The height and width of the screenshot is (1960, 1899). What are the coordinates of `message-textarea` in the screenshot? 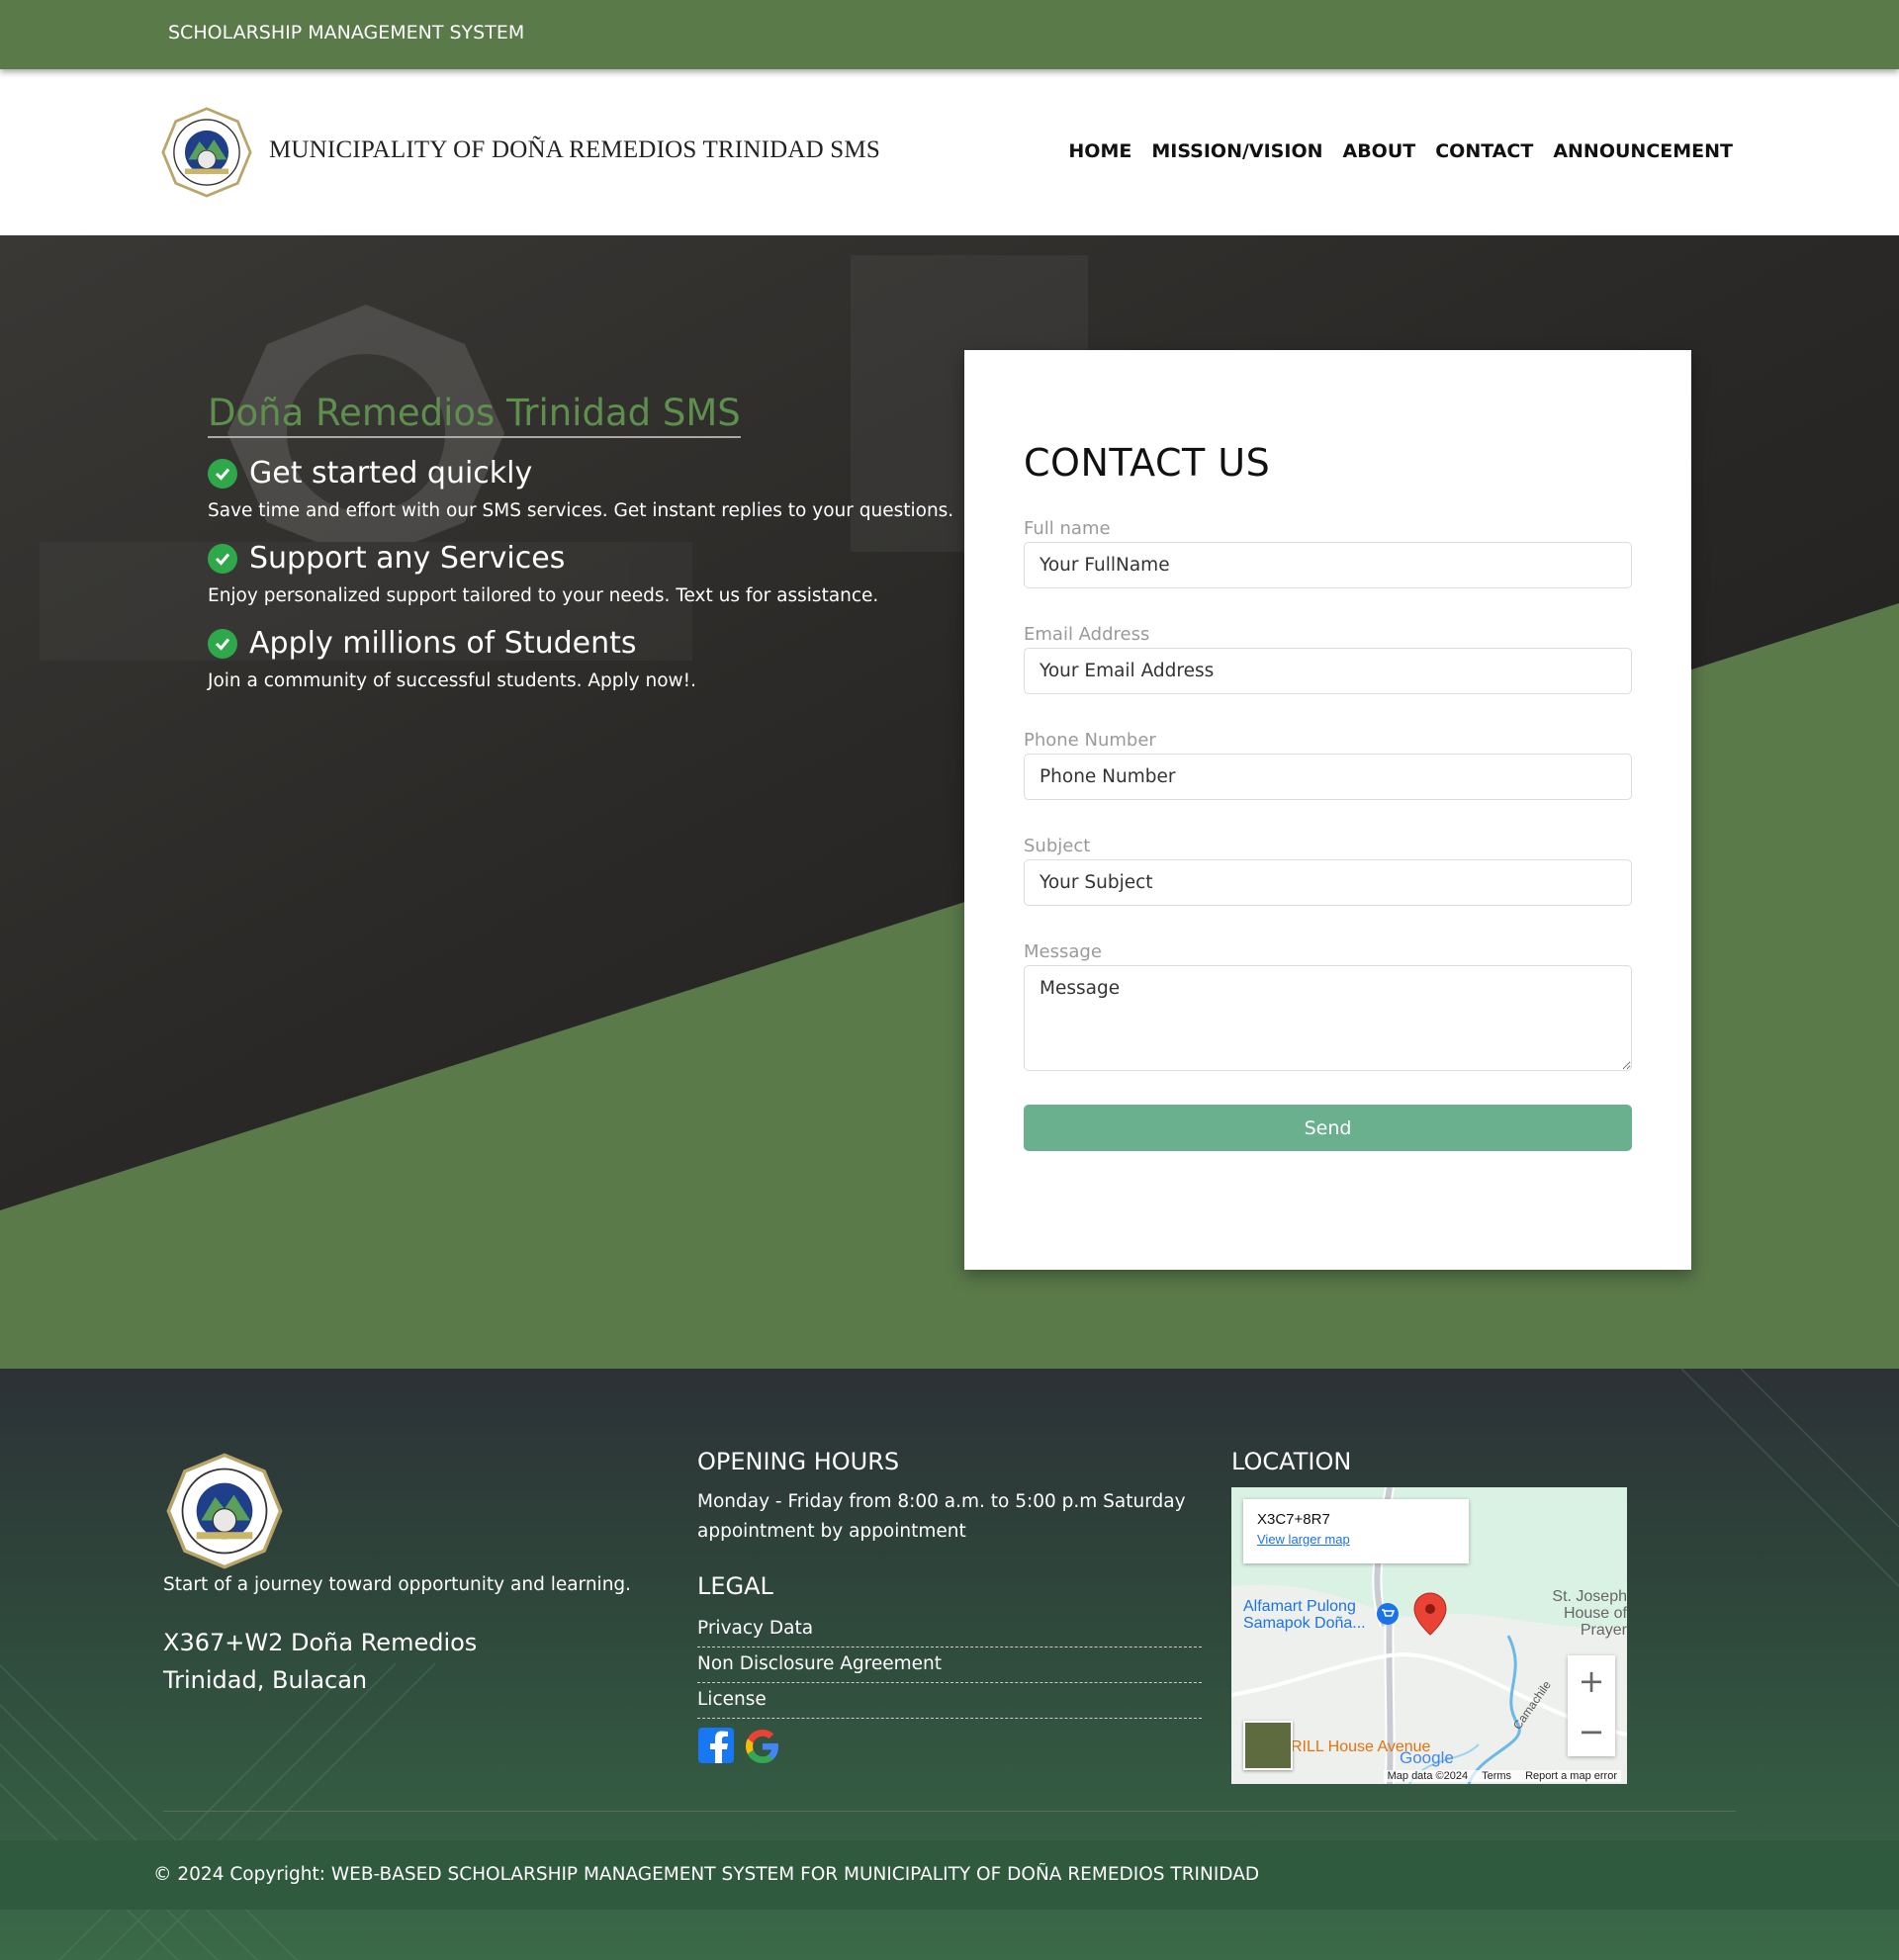 It's located at (1328, 1018).